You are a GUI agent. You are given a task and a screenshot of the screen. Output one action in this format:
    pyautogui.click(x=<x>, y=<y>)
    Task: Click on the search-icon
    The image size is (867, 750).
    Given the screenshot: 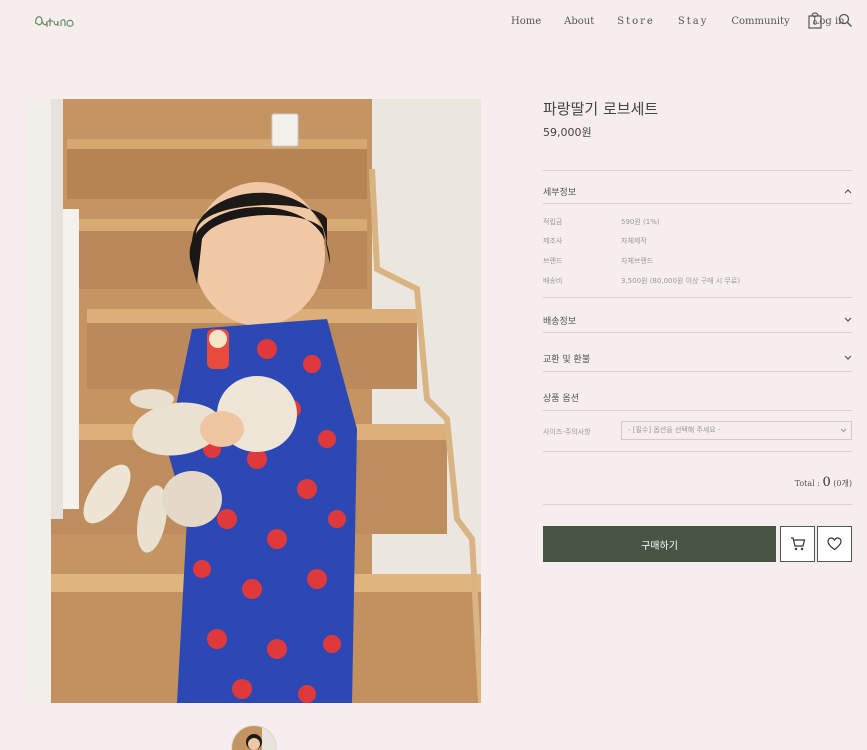 What is the action you would take?
    pyautogui.click(x=845, y=20)
    